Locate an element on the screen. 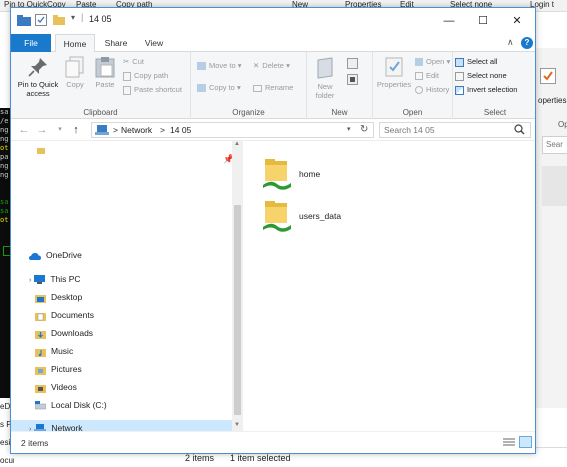 This screenshot has height=467, width=567. paste-shortcut-button: Paste shortcut is located at coordinates (152, 90).